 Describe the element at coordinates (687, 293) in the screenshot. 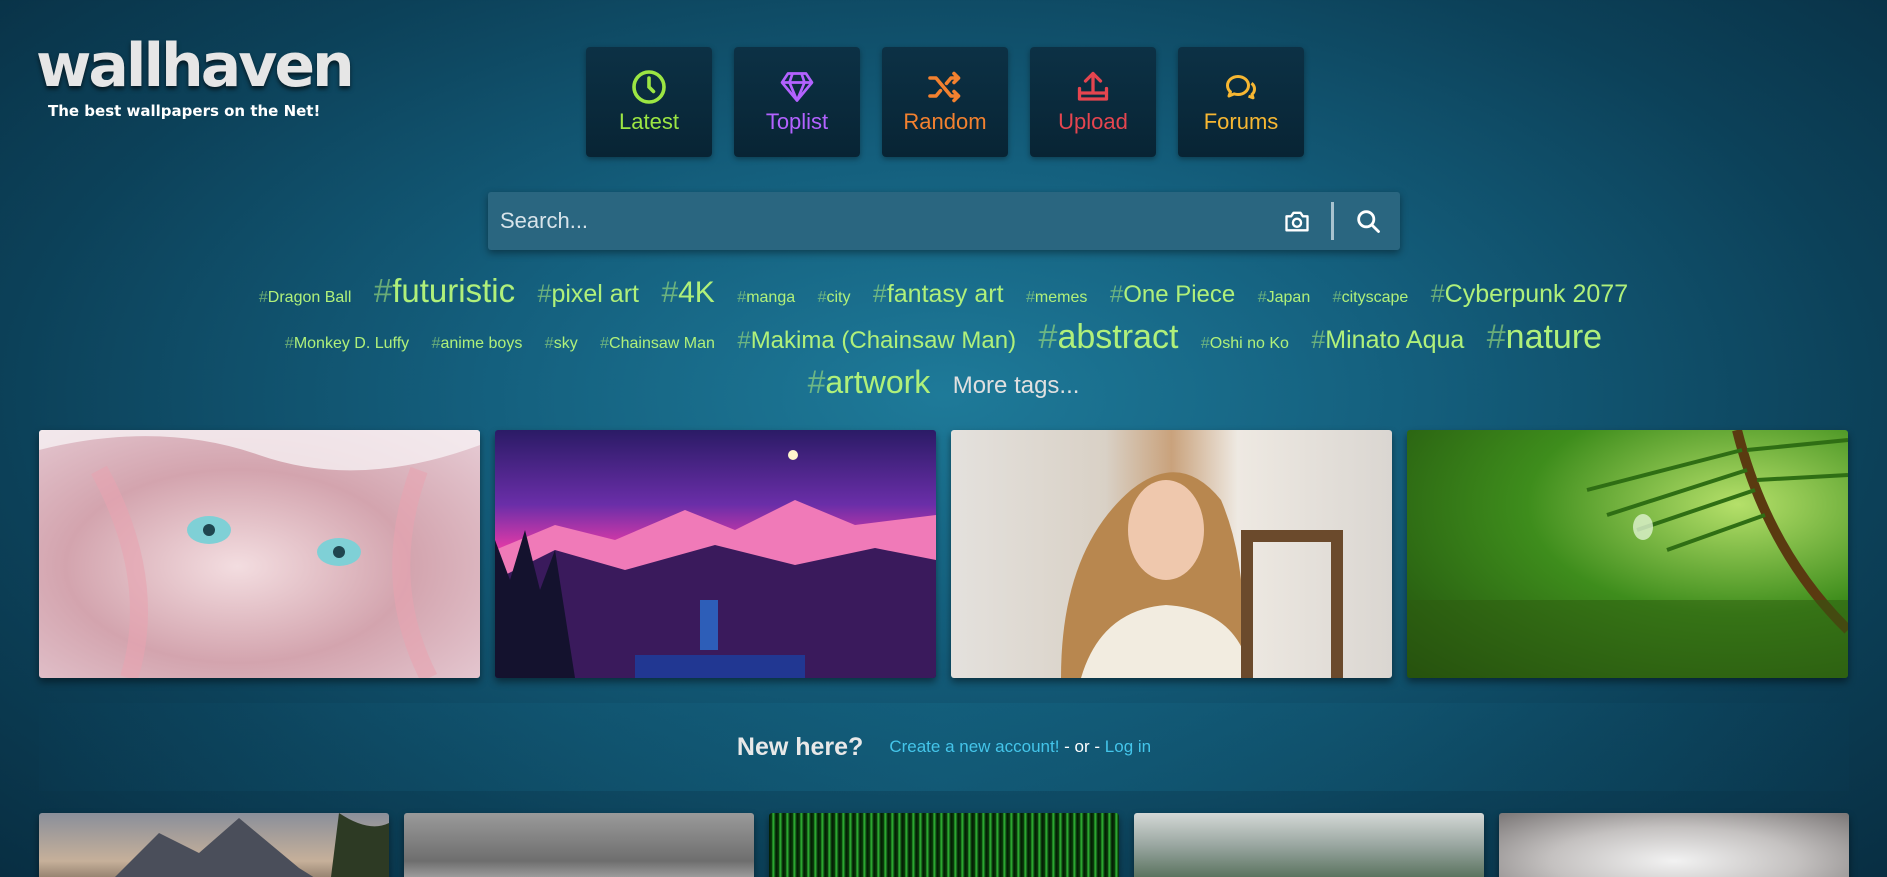

I see `tag-link: #4K` at that location.